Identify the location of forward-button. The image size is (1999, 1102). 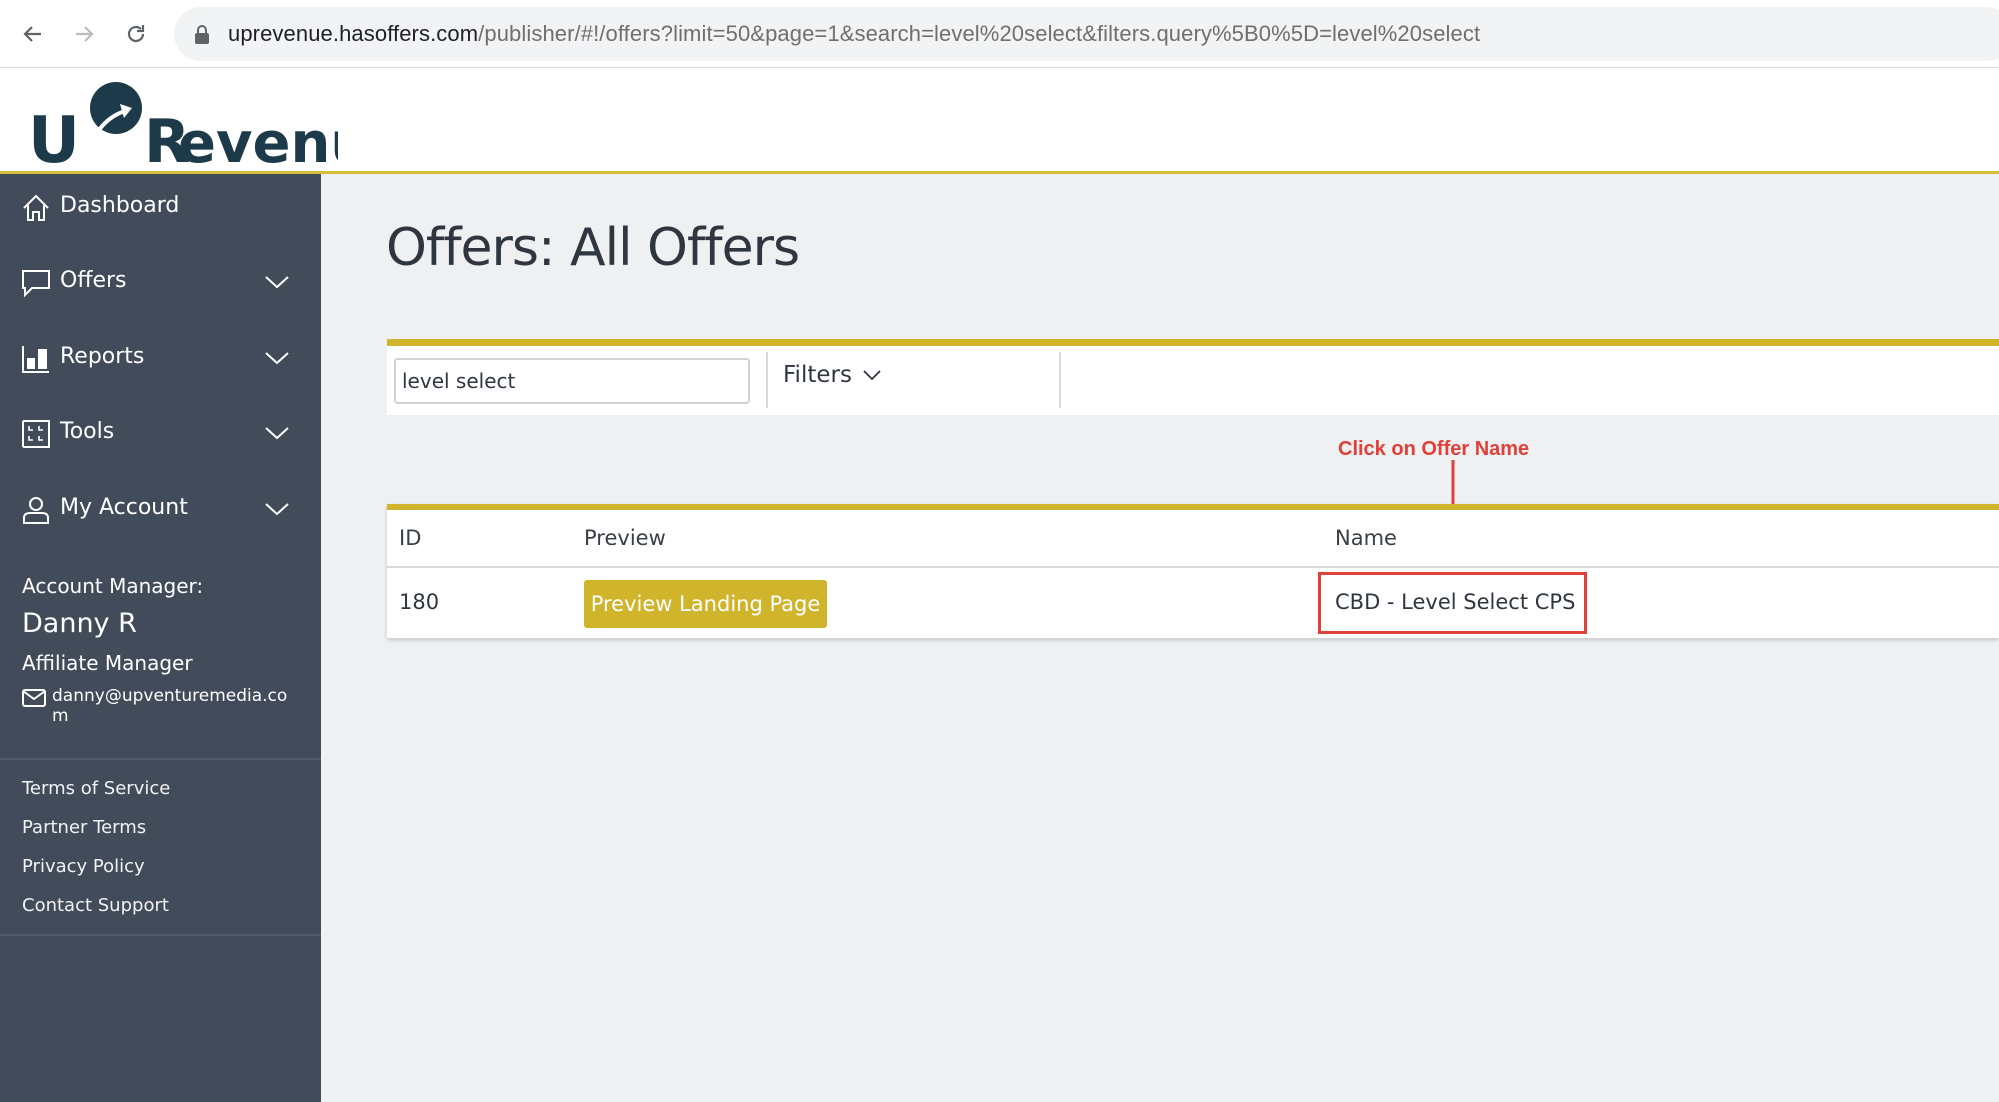
(84, 34).